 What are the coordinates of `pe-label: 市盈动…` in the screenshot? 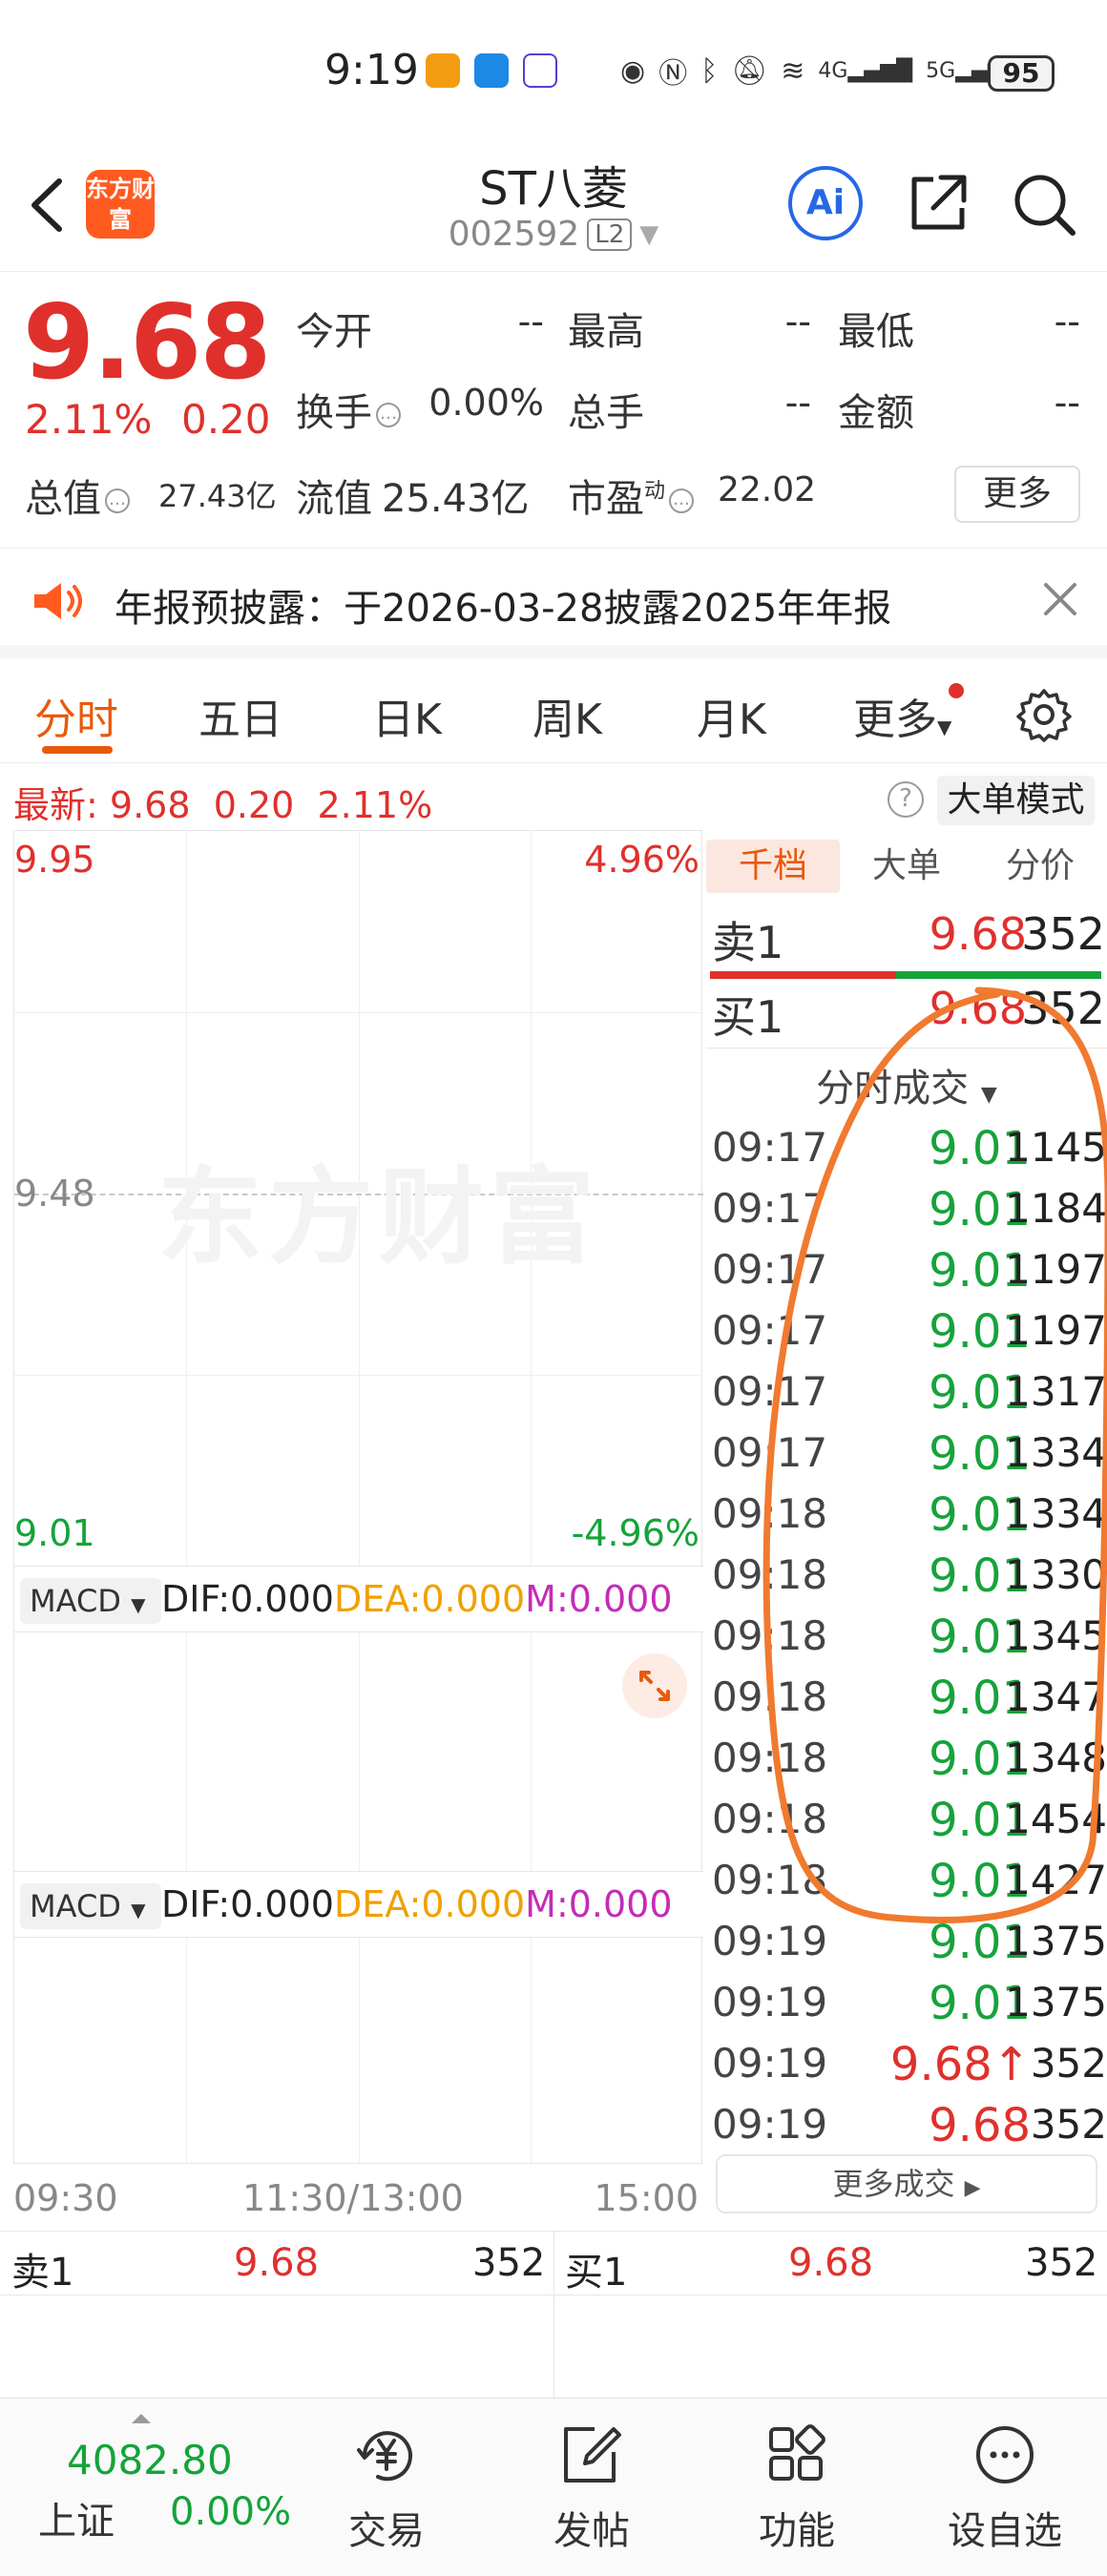 It's located at (633, 495).